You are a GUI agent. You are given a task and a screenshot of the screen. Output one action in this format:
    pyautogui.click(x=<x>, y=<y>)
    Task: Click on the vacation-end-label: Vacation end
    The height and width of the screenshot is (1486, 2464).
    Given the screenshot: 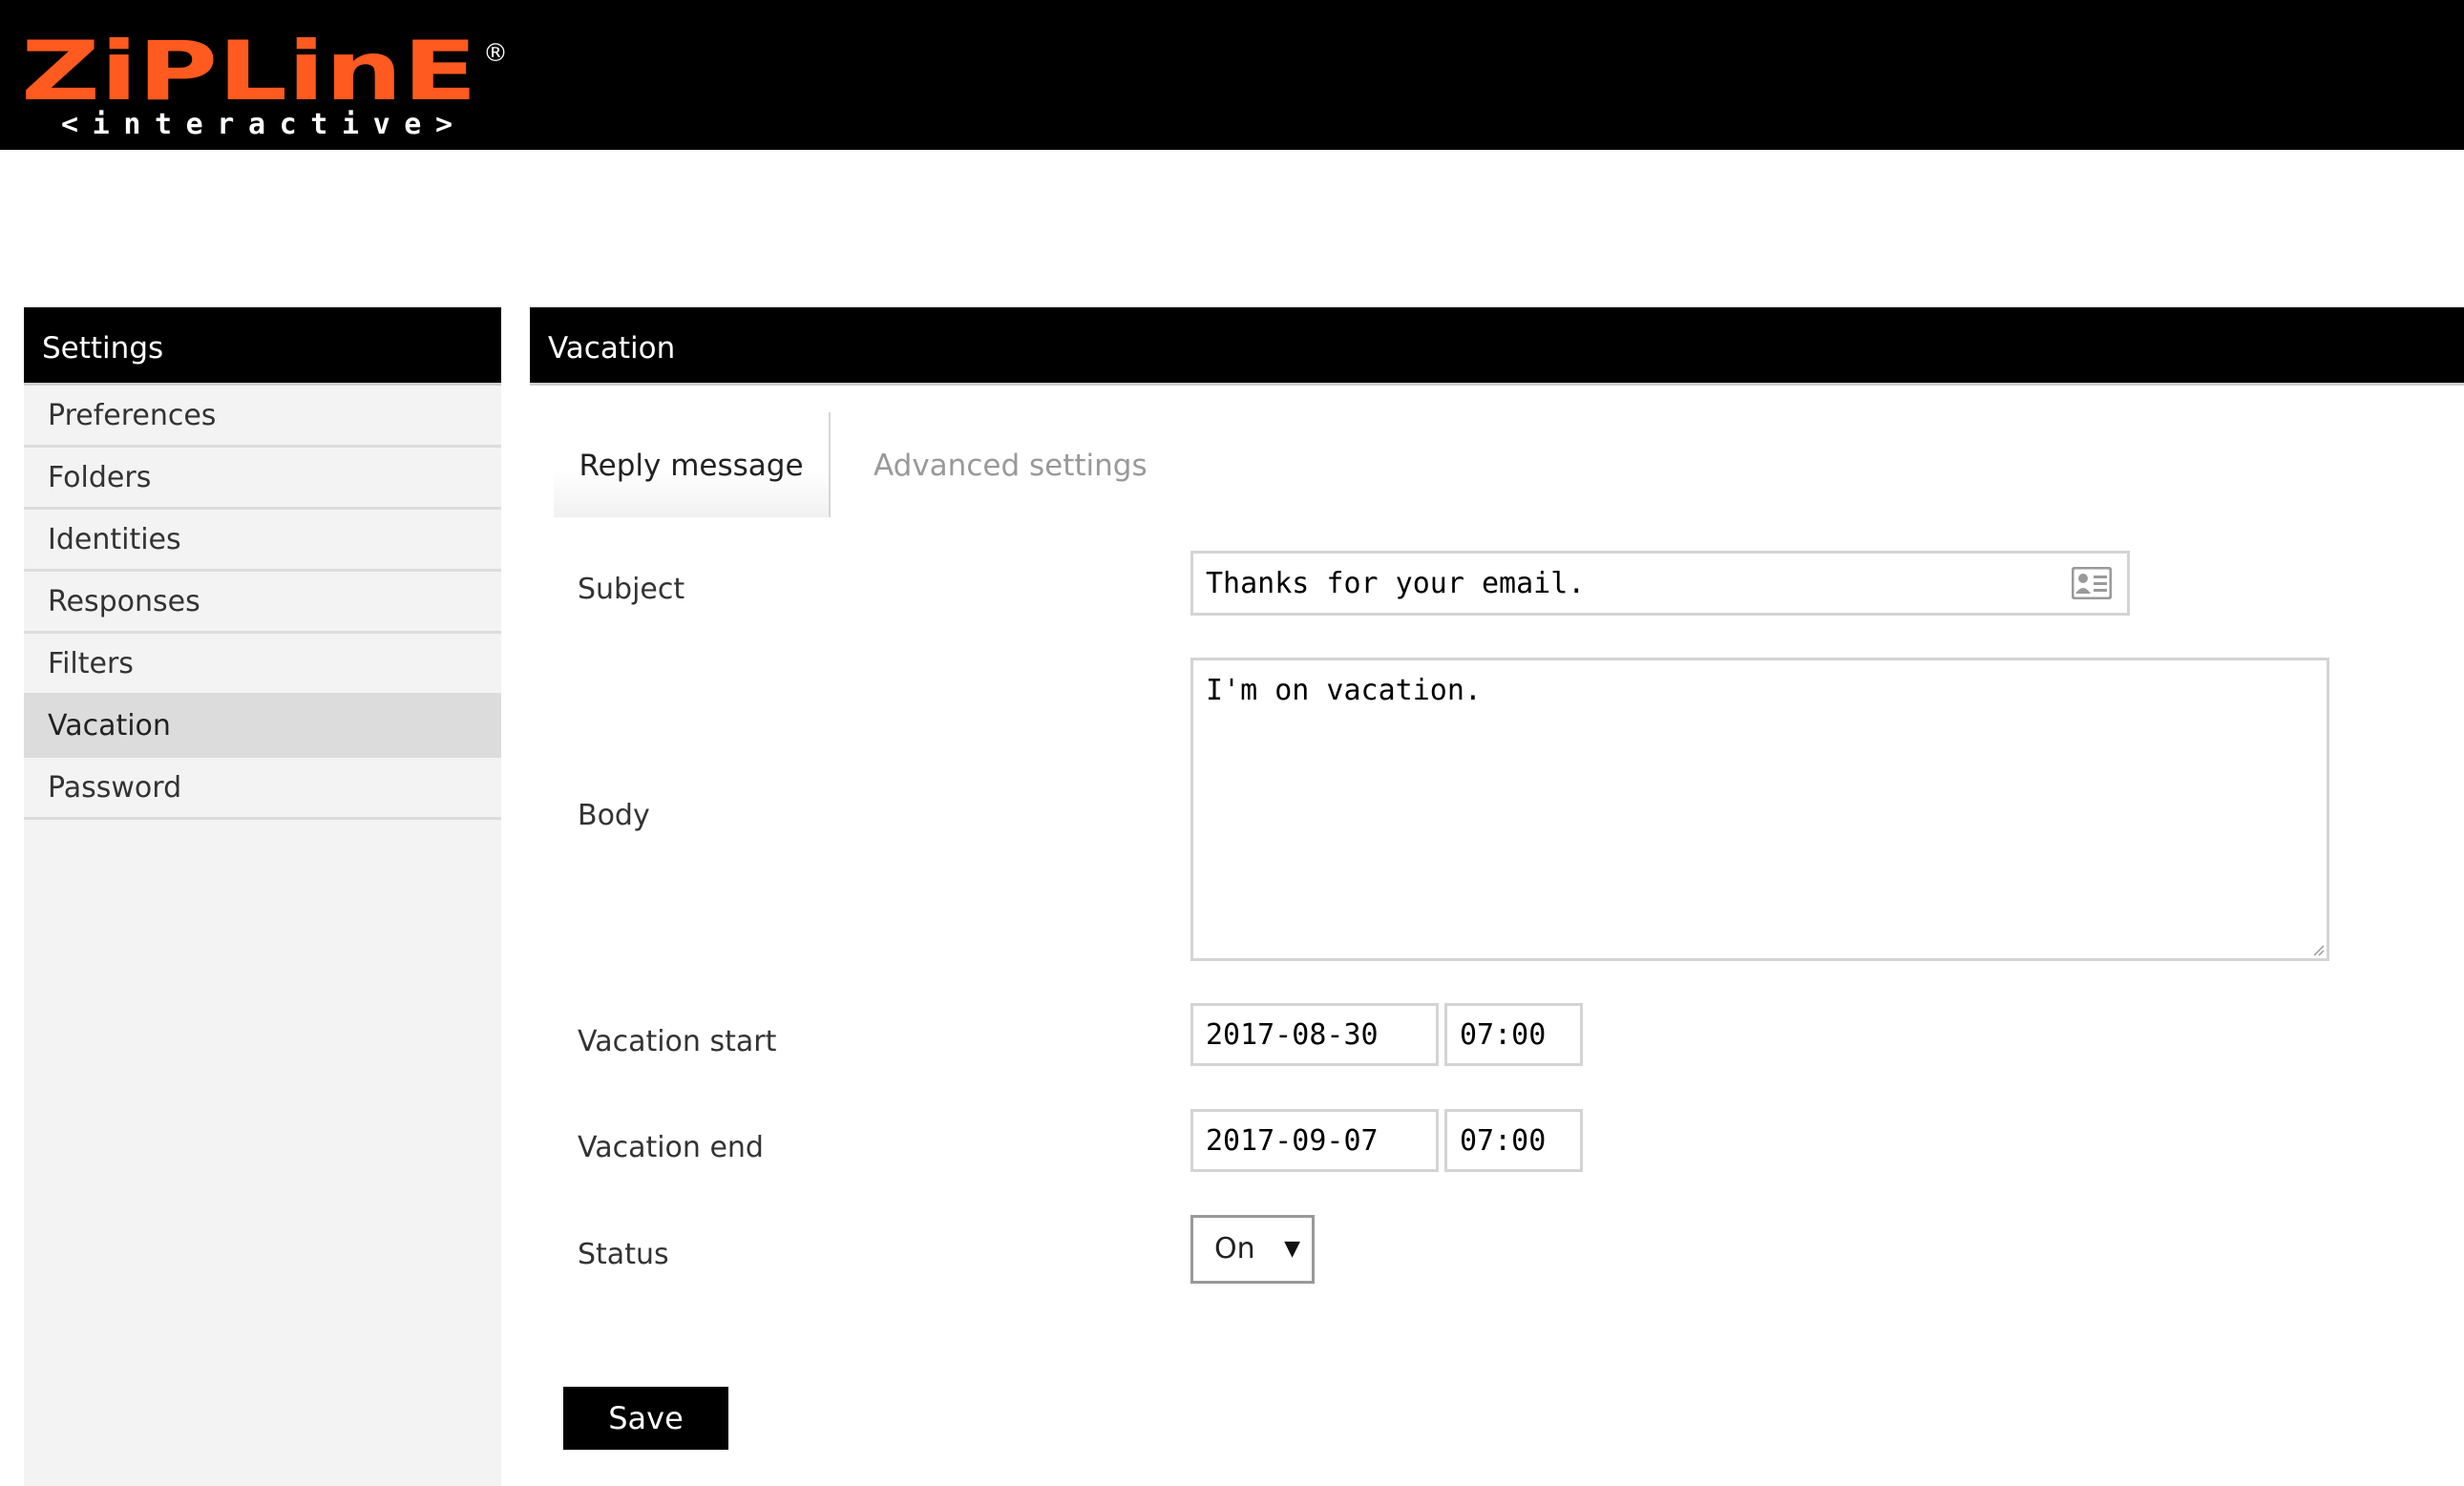 What is the action you would take?
    pyautogui.click(x=671, y=1147)
    